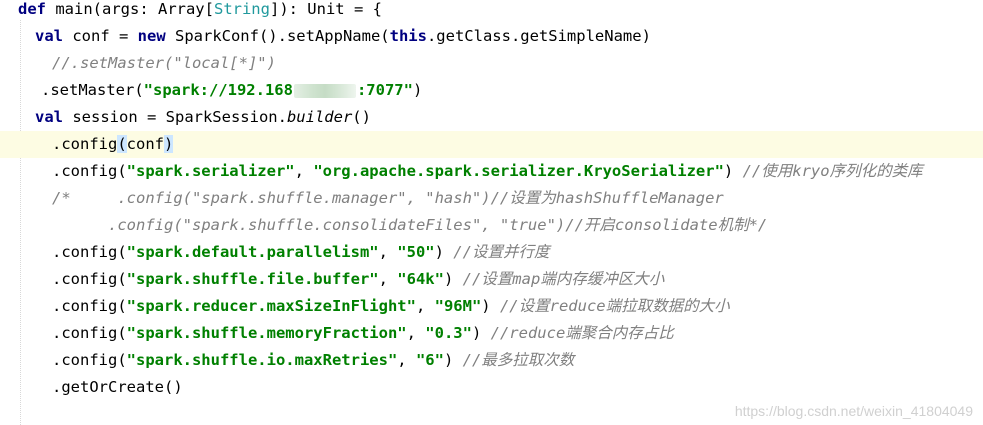 The width and height of the screenshot is (983, 425). What do you see at coordinates (501, 252) in the screenshot?
I see `line-comment: //设置并行度` at bounding box center [501, 252].